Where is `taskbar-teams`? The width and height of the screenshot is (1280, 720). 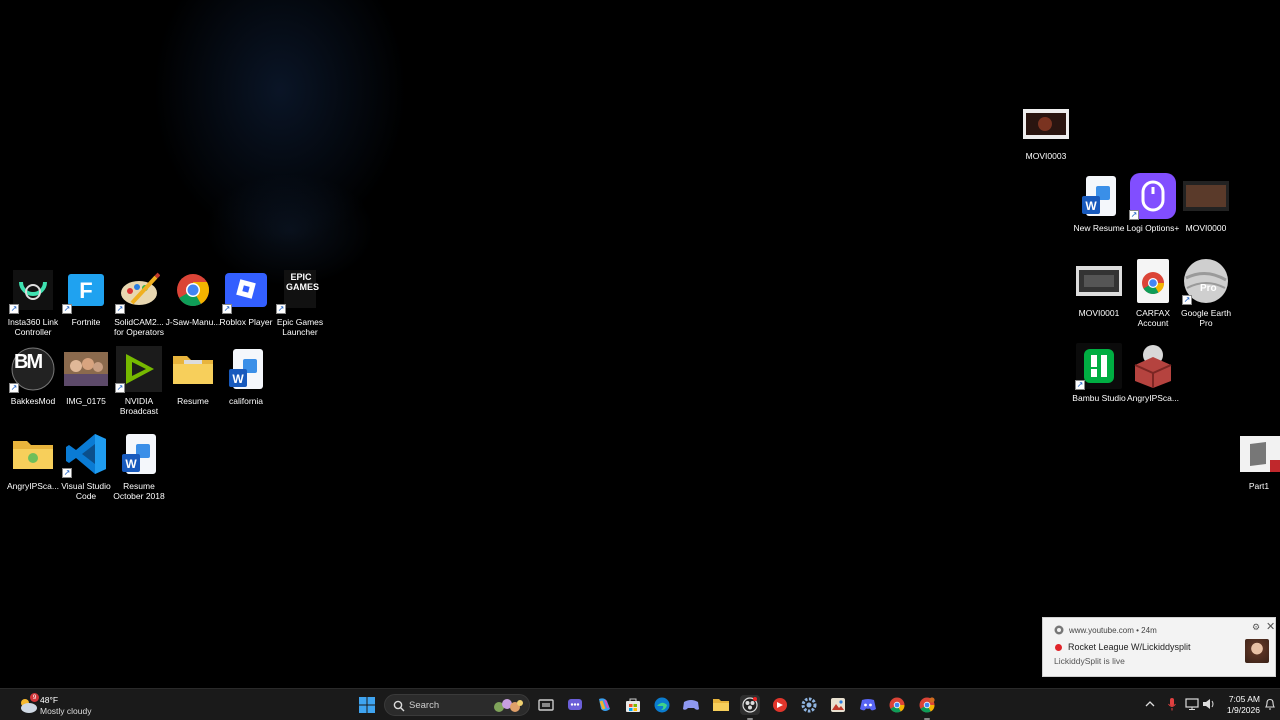
taskbar-teams is located at coordinates (575, 705).